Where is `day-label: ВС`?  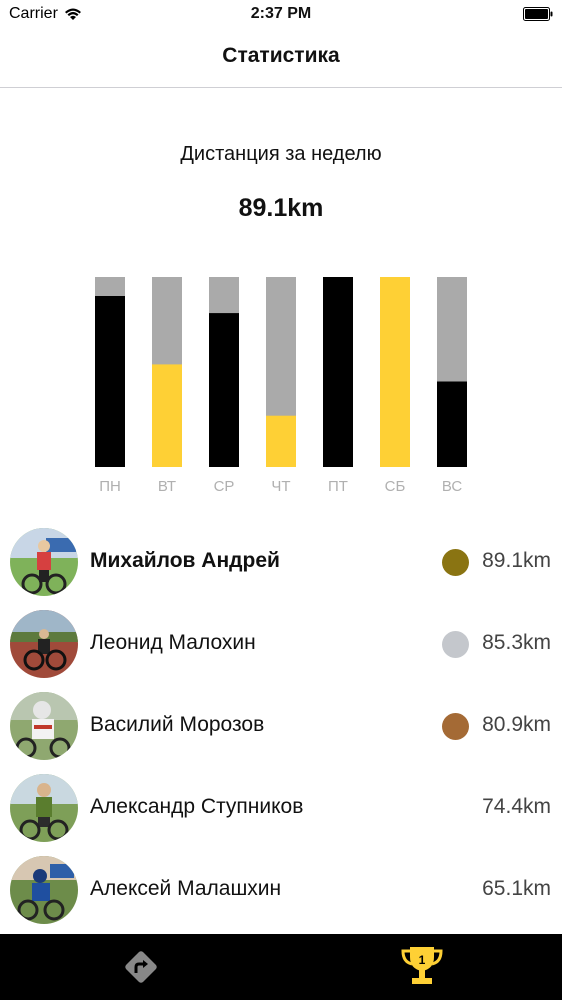 day-label: ВС is located at coordinates (452, 486).